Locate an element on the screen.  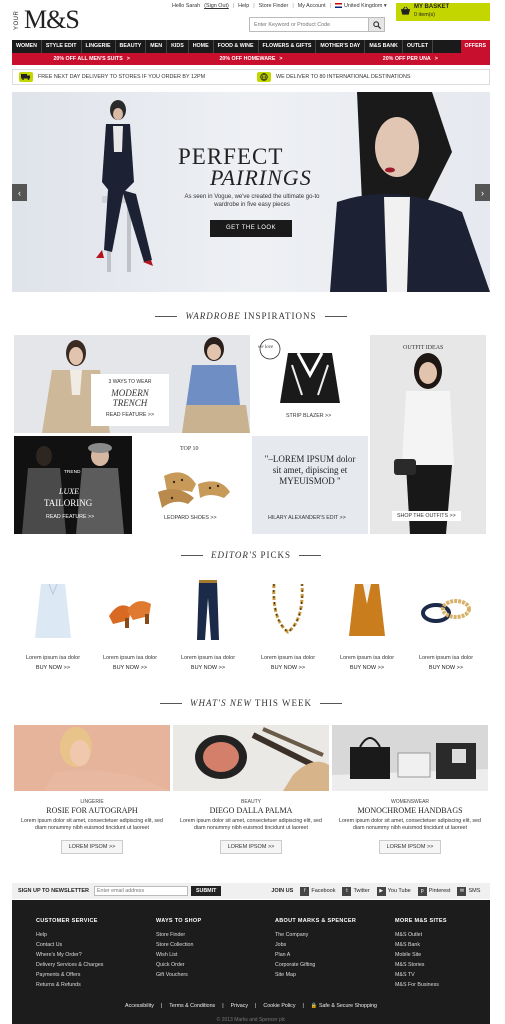
my-account-link: My Account is located at coordinates (312, 6).